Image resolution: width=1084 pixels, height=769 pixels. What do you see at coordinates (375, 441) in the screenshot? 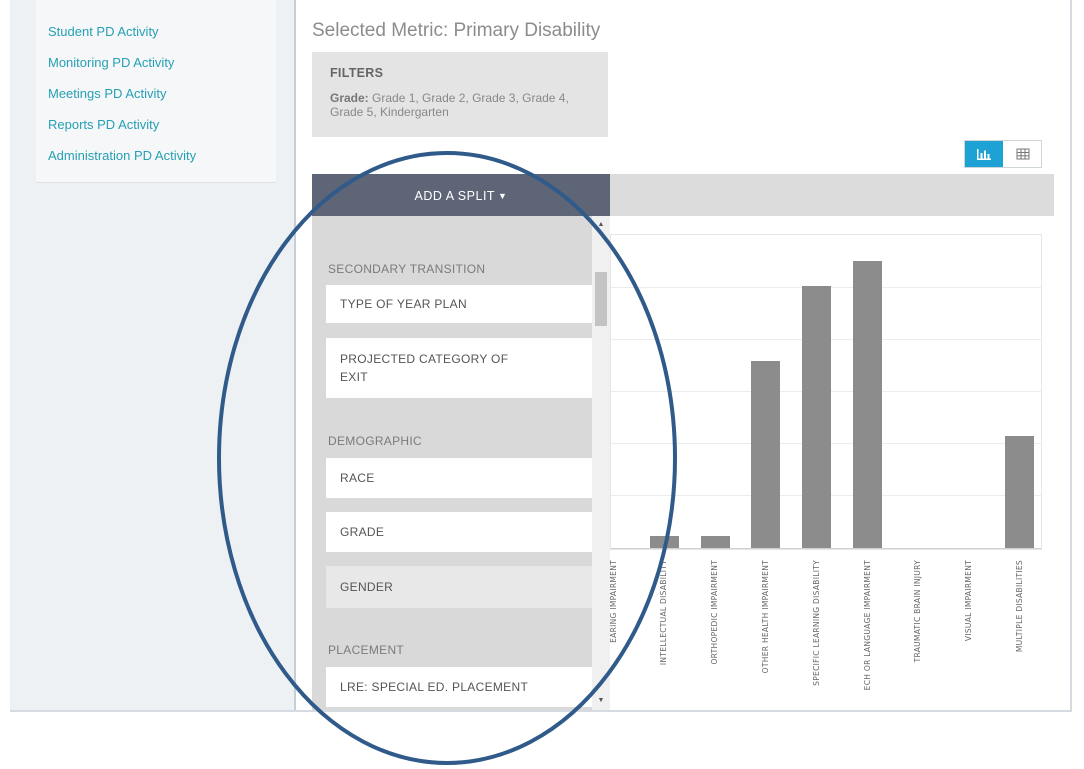
I see `dropdown-section-demographic: DEMOGRAPHIC` at bounding box center [375, 441].